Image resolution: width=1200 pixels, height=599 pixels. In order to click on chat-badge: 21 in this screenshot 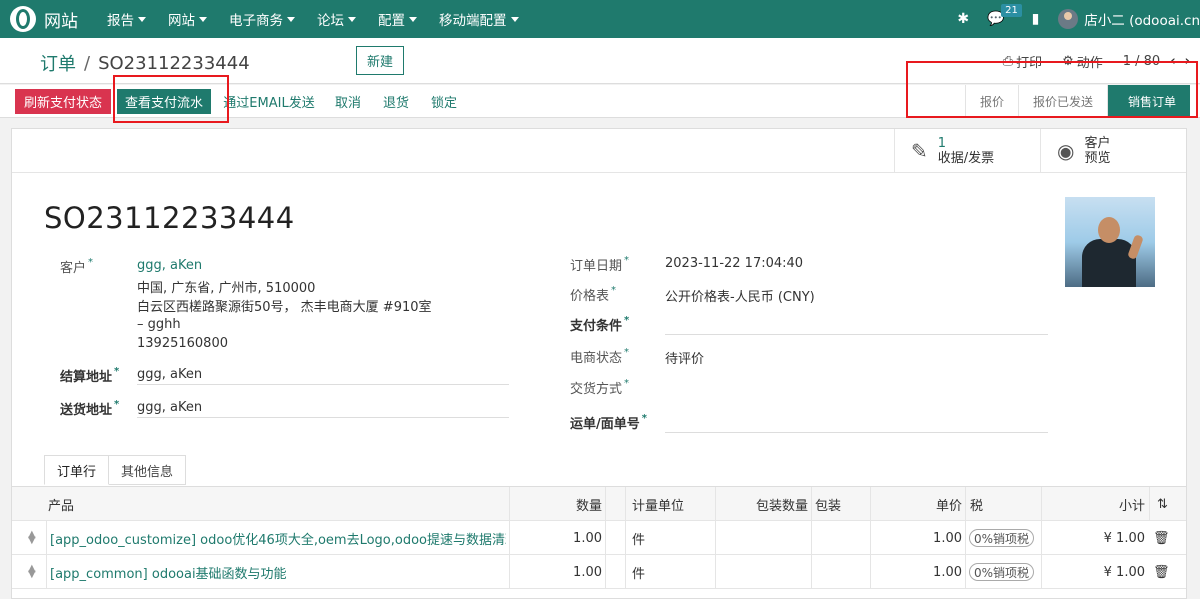, I will do `click(1011, 10)`.